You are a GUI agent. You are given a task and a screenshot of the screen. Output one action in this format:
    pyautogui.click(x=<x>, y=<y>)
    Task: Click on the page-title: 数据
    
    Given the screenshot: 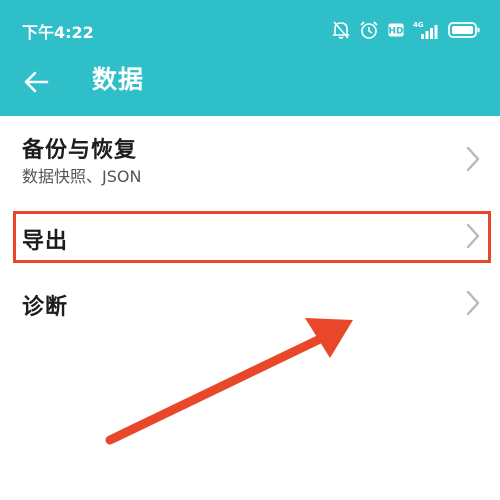 What is the action you would take?
    pyautogui.click(x=118, y=79)
    